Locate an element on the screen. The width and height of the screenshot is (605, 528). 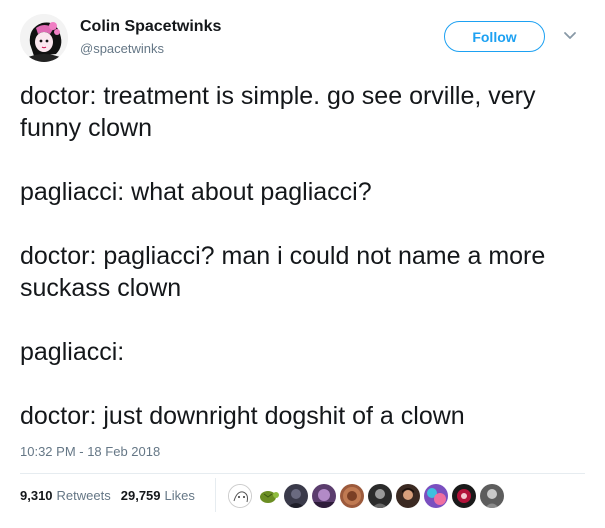
stats-separator is located at coordinates (215, 495).